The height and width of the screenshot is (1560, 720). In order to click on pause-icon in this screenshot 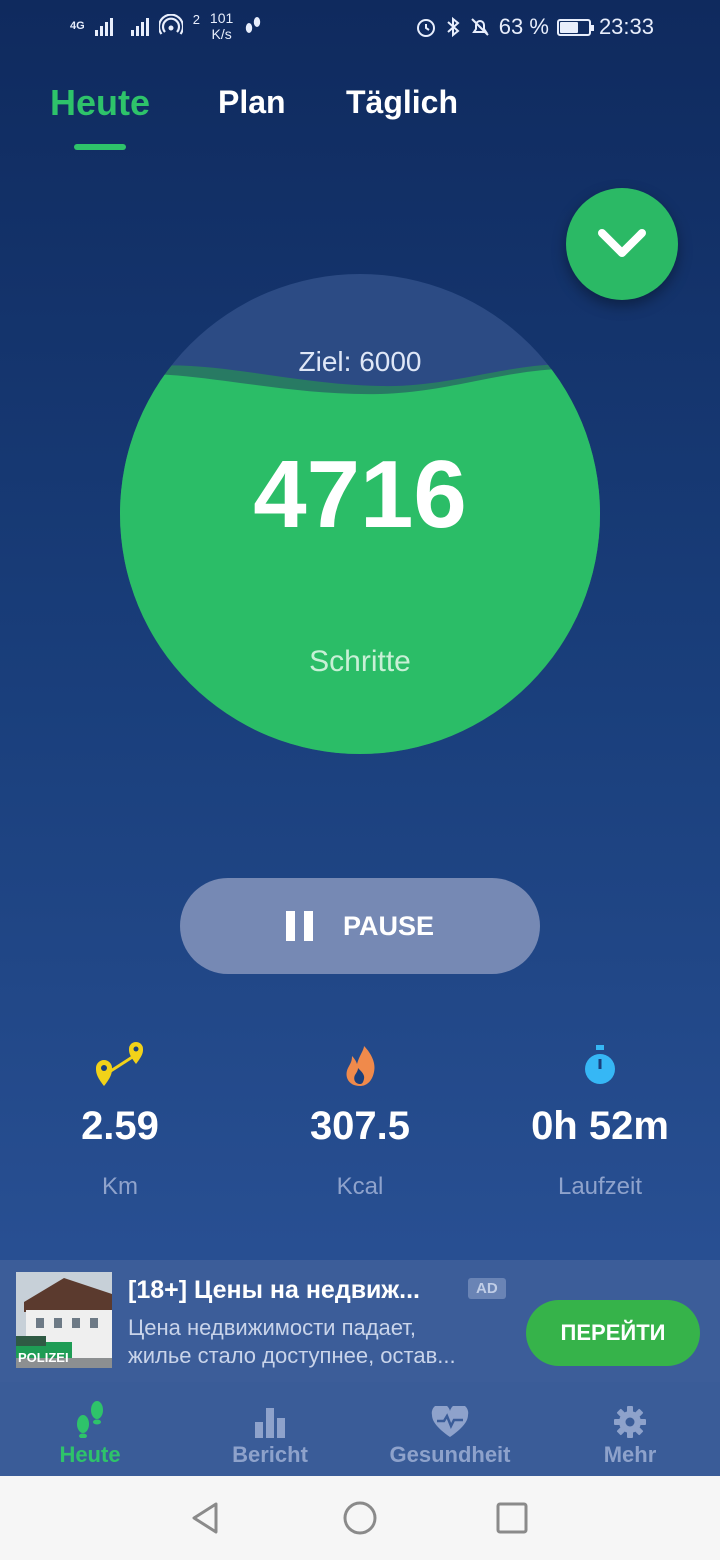, I will do `click(299, 926)`.